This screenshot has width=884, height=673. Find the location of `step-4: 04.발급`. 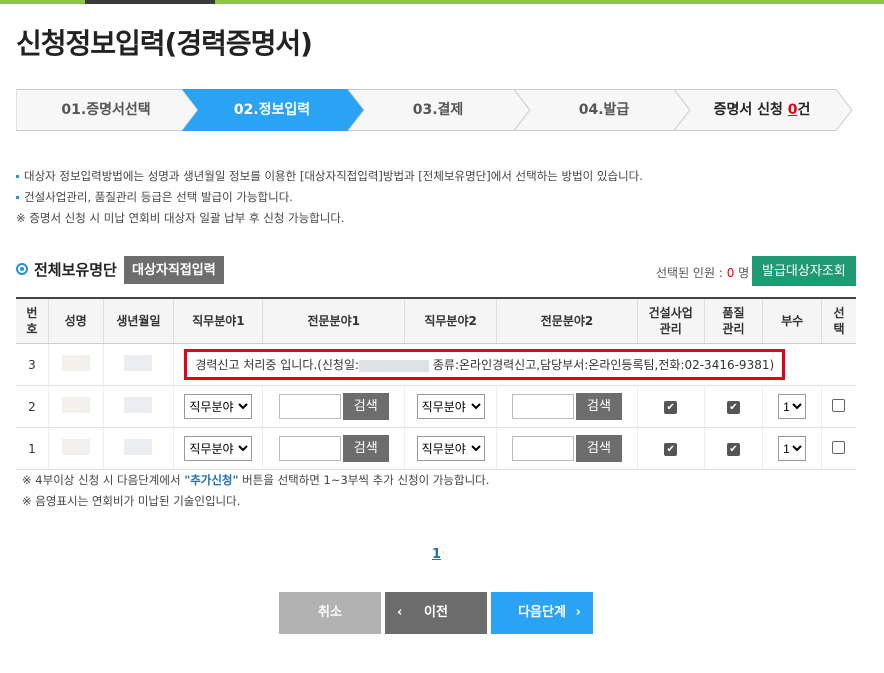

step-4: 04.발급 is located at coordinates (605, 110).